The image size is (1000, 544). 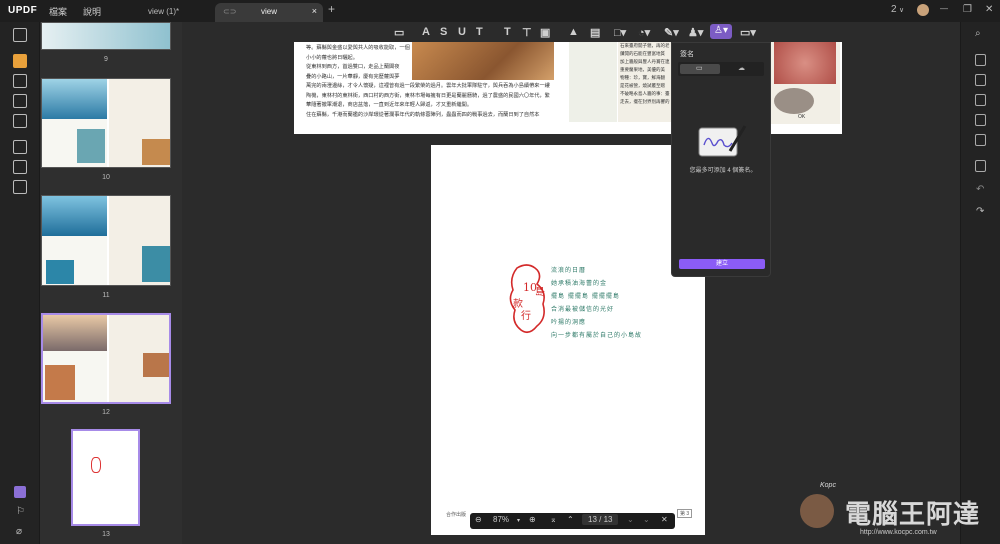 I want to click on zoom-out-icon: ⊖, so click(x=478, y=519).